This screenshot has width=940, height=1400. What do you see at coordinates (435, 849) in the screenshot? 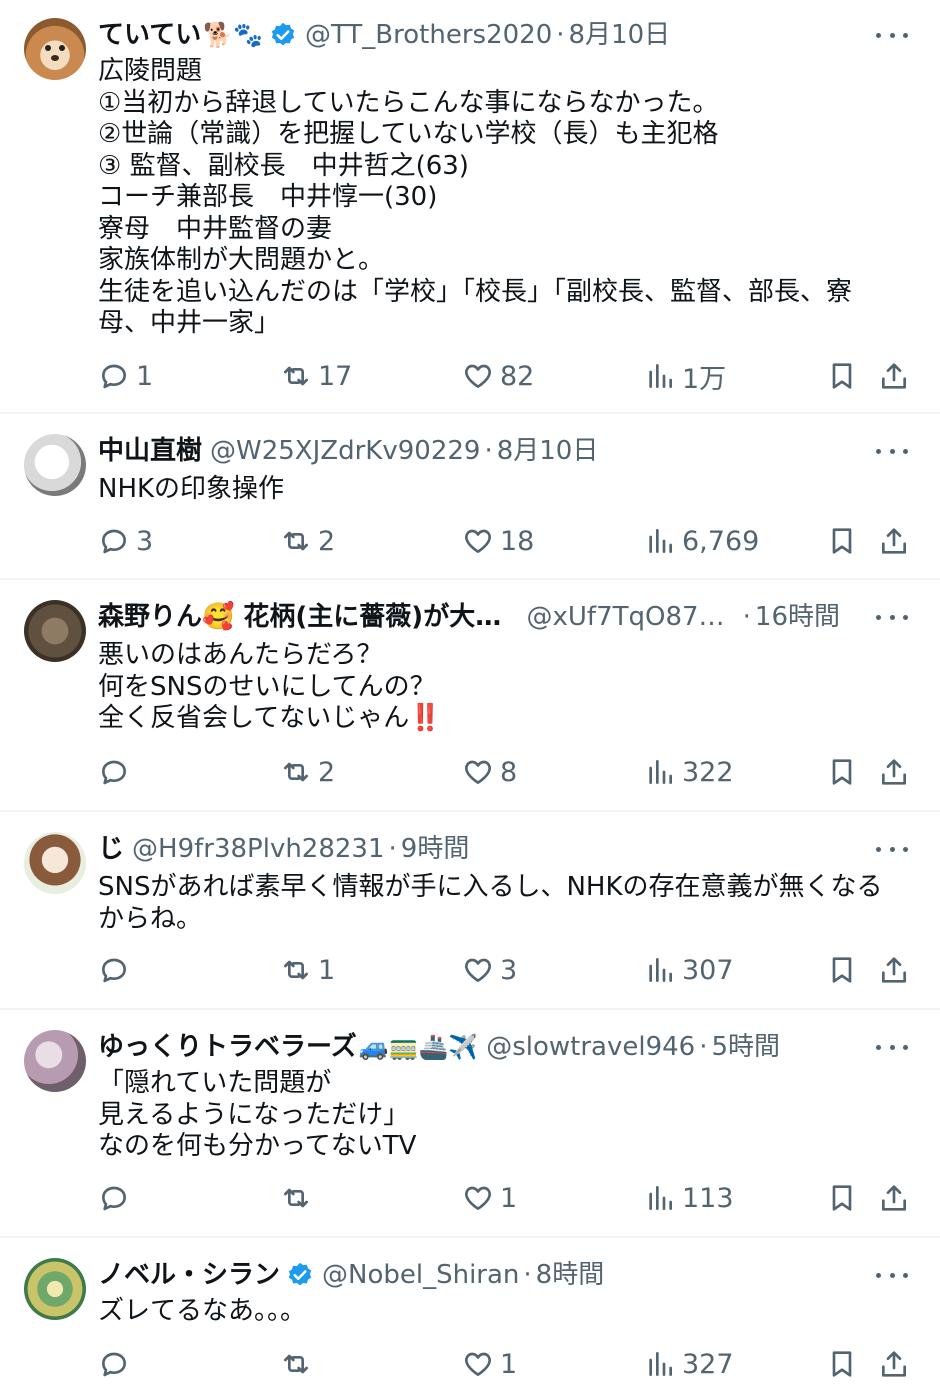
I see `timestamp: 9時間` at bounding box center [435, 849].